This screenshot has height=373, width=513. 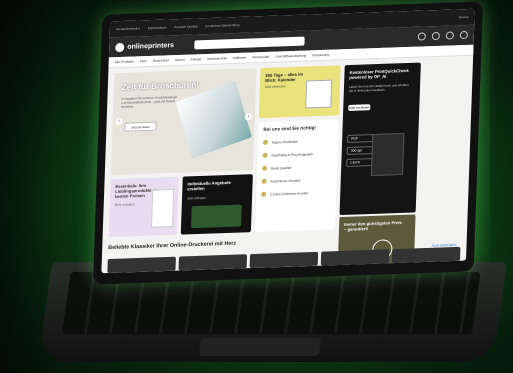 I want to click on list-item: Kostenloser Versand, so click(x=287, y=180).